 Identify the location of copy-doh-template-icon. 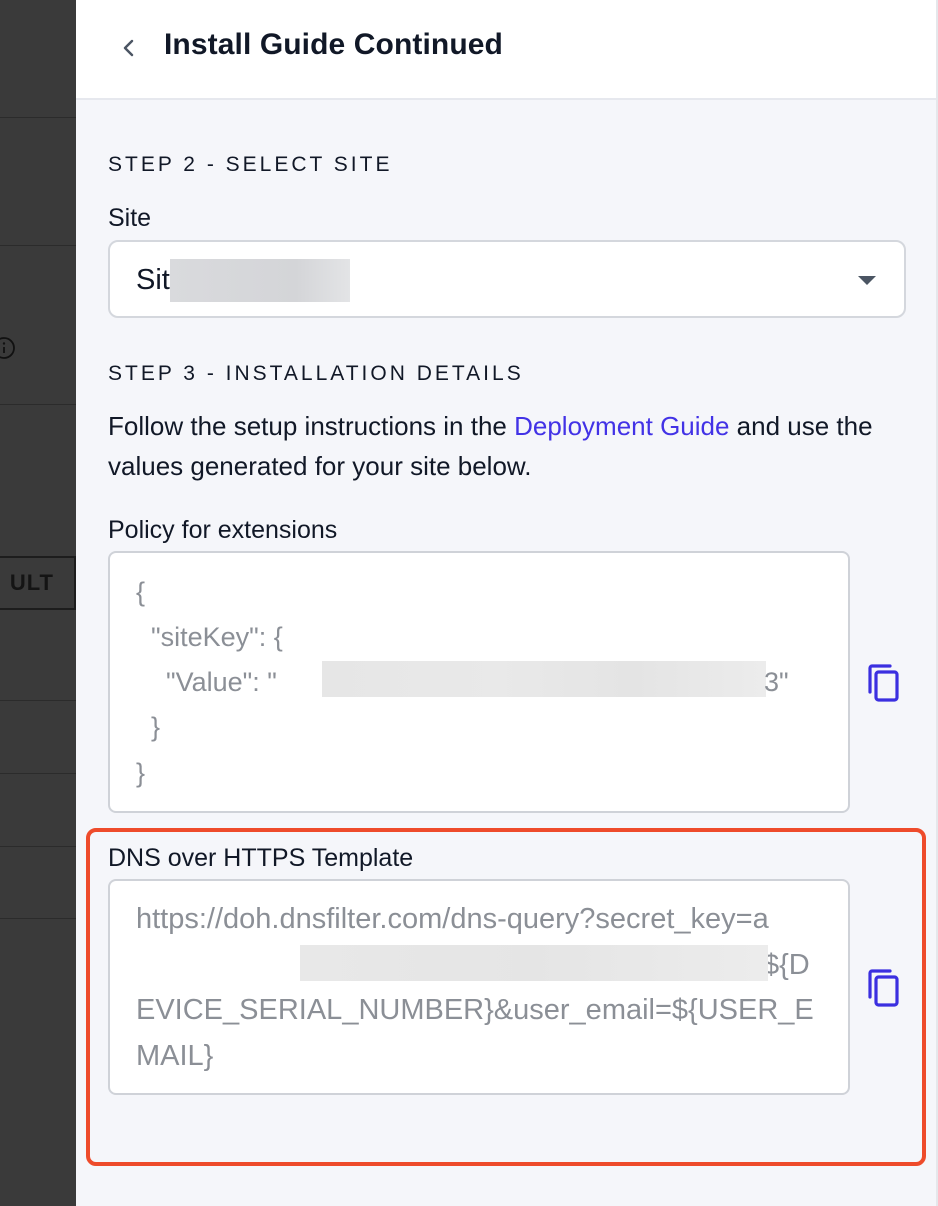
(883, 988).